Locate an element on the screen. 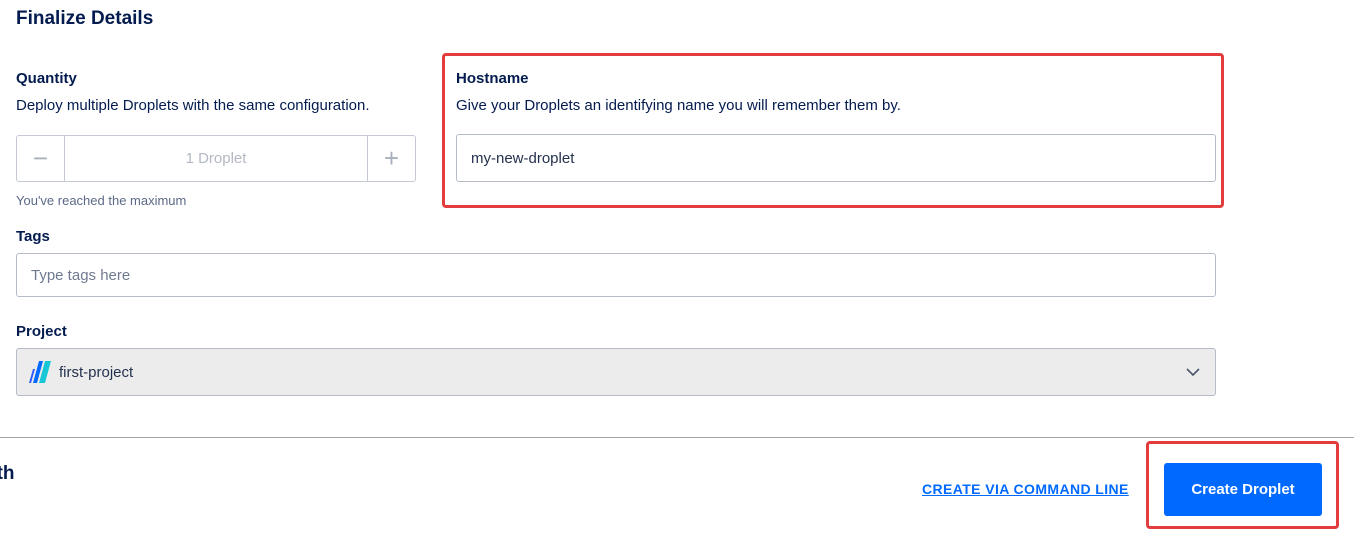 The image size is (1354, 533). chevron-down-icon is located at coordinates (1193, 372).